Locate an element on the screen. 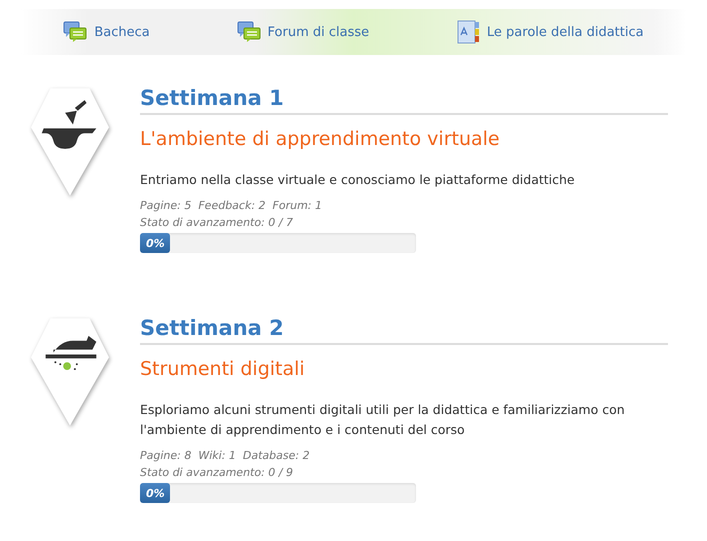 The image size is (707, 541). week-heading: Settimana 2 is located at coordinates (212, 328).